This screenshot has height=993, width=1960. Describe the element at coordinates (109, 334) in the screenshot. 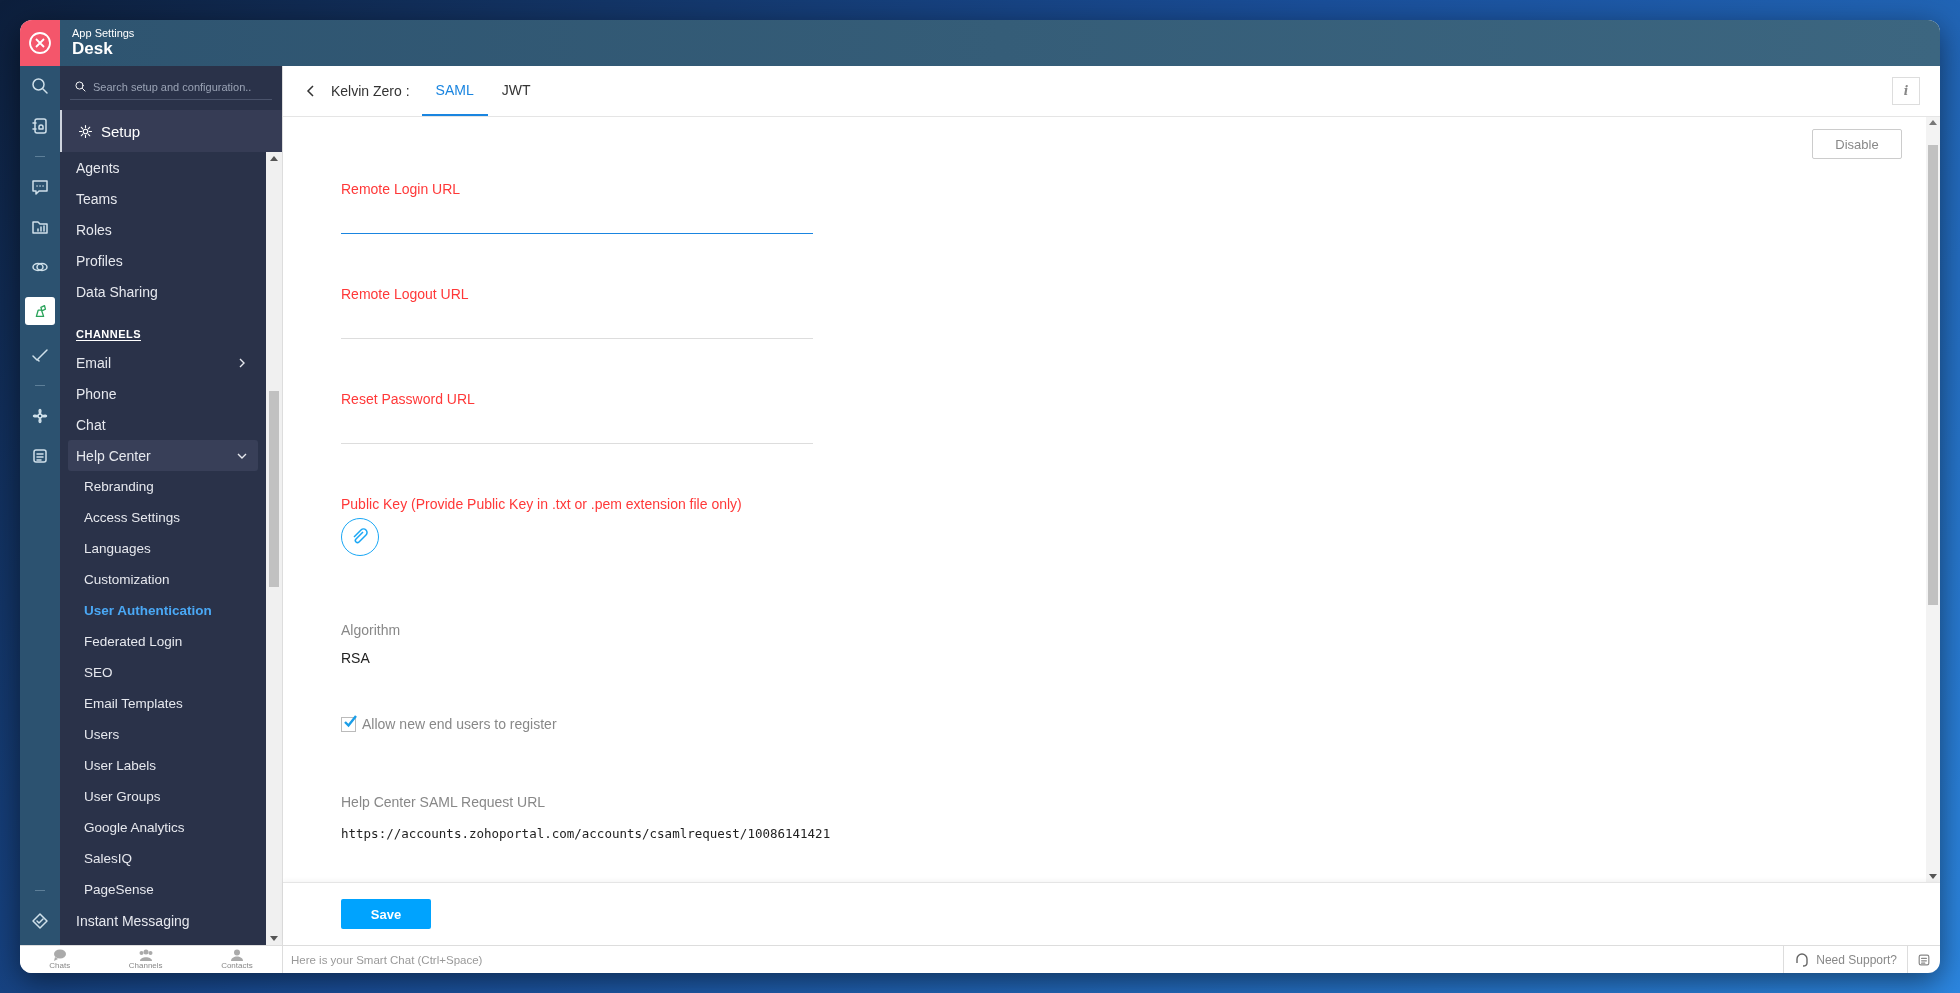

I see `section-heading: CHANNELS` at that location.